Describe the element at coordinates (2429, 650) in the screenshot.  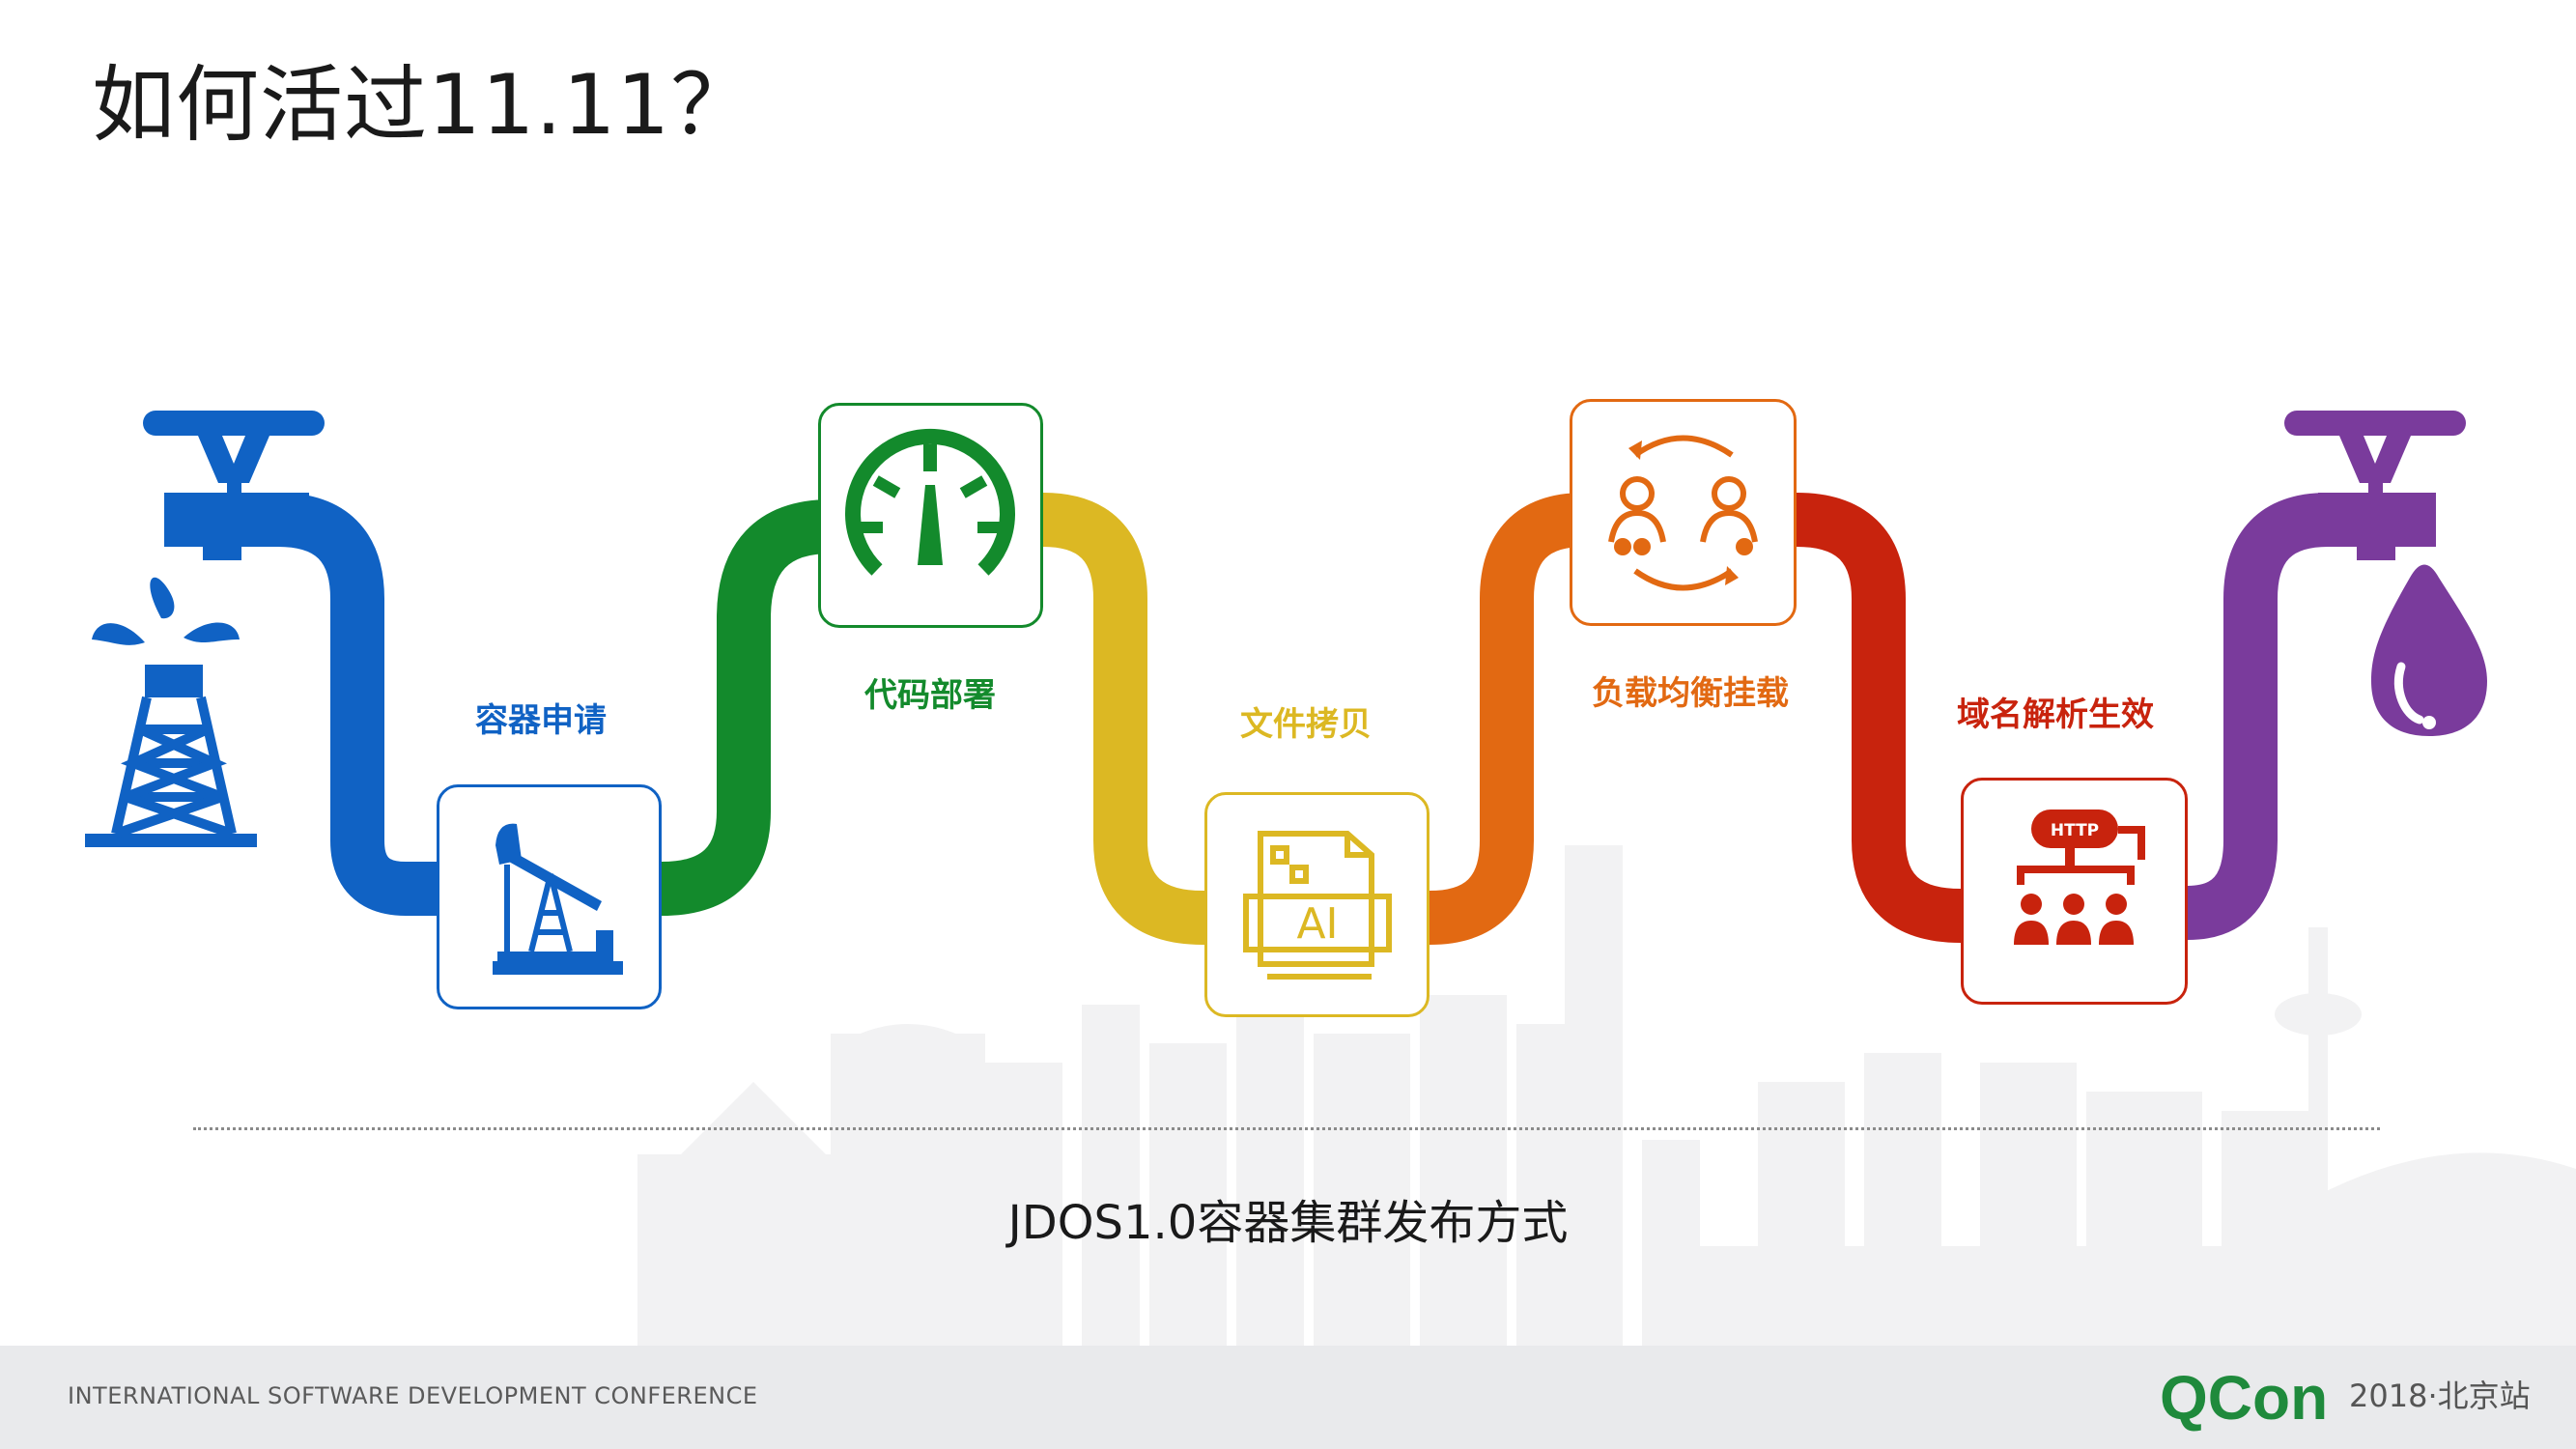
I see `water-drop-icon` at that location.